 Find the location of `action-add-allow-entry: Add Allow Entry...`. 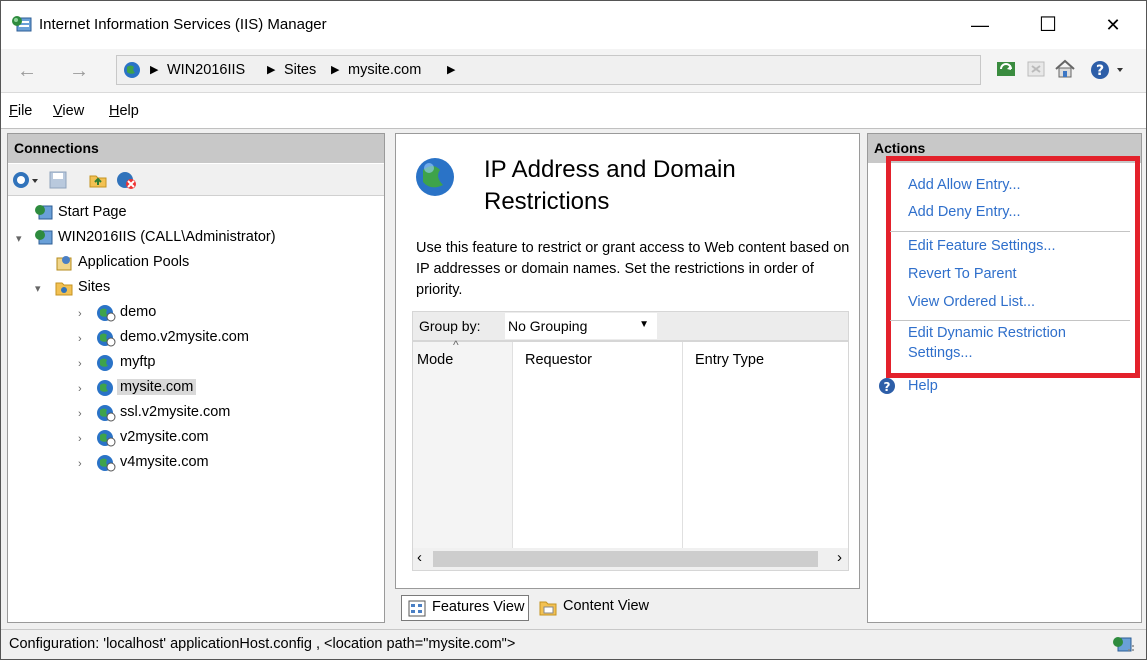

action-add-allow-entry: Add Allow Entry... is located at coordinates (964, 185).